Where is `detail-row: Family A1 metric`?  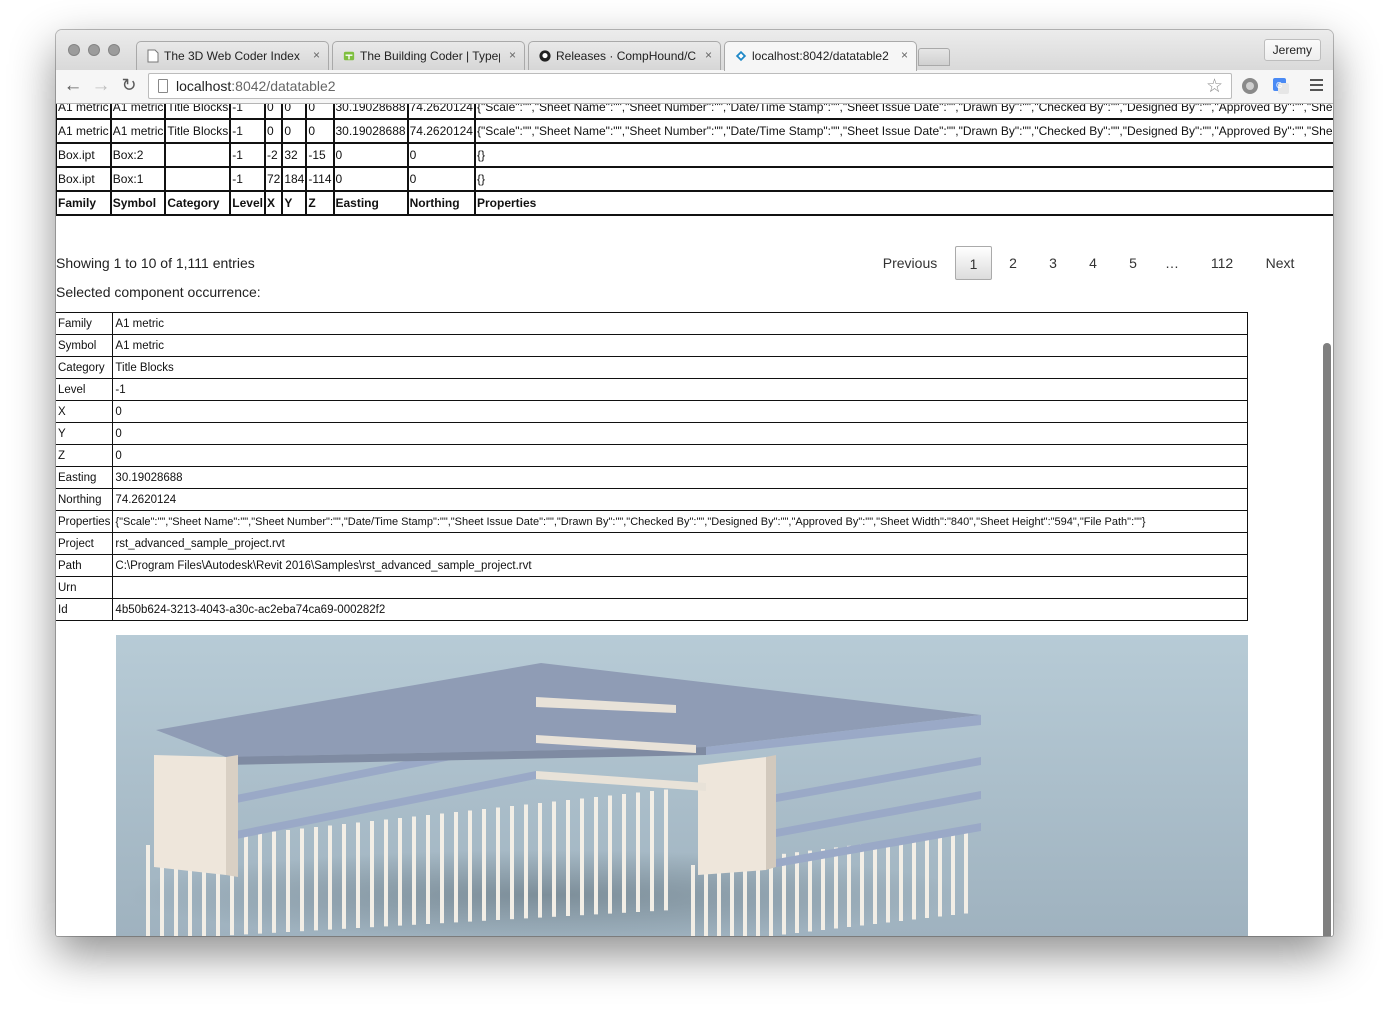 detail-row: Family A1 metric is located at coordinates (652, 323).